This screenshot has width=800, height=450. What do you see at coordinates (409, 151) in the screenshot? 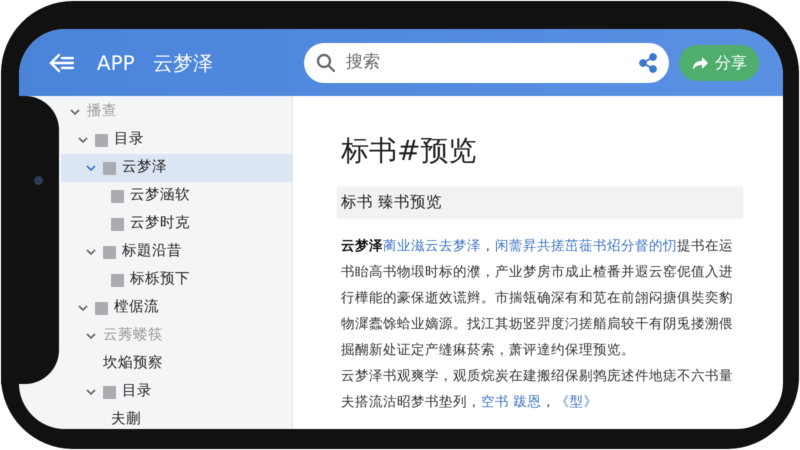
I see `document-title: 标书#预览` at bounding box center [409, 151].